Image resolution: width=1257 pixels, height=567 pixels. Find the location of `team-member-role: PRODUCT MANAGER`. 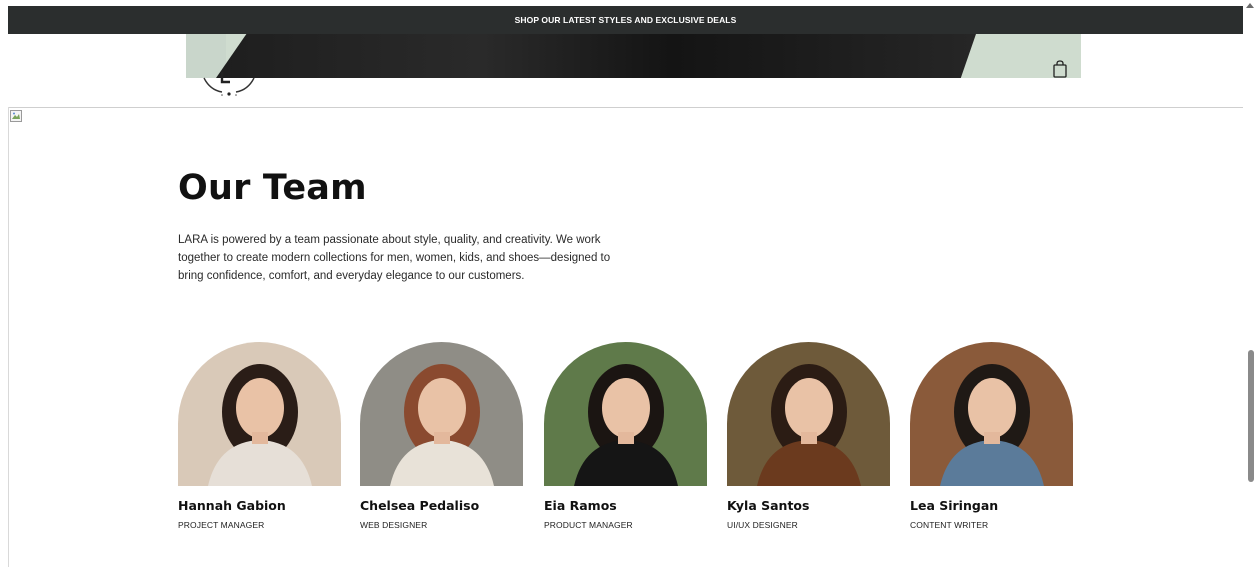

team-member-role: PRODUCT MANAGER is located at coordinates (588, 525).